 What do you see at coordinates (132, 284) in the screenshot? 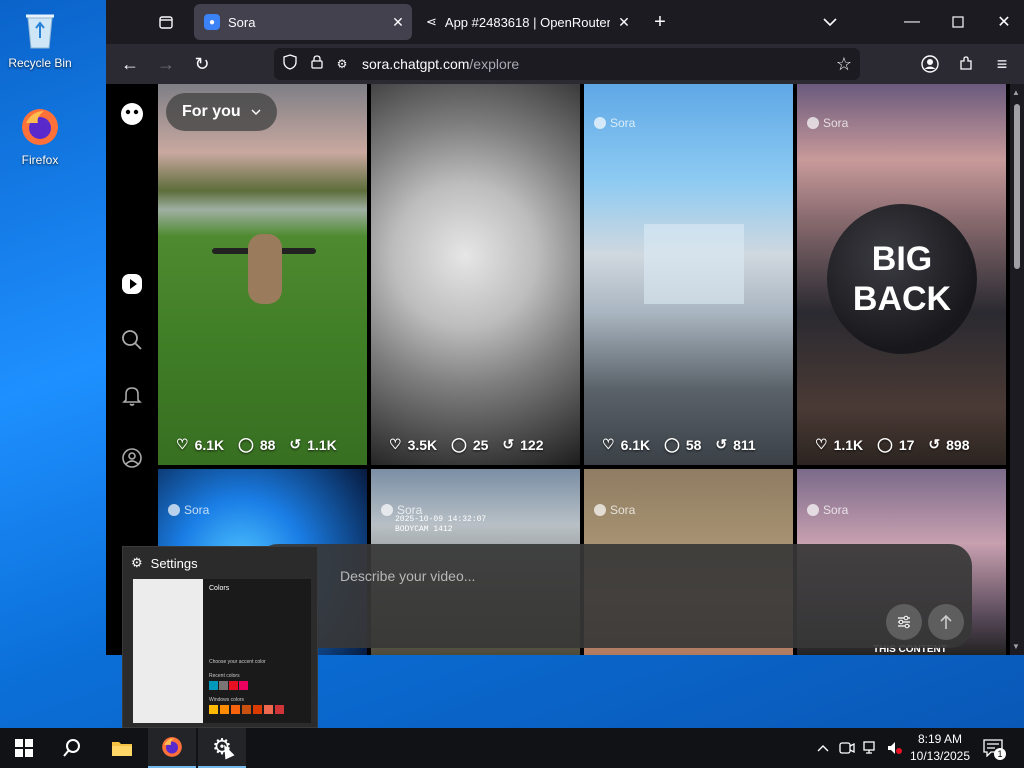
I see `play-icon` at bounding box center [132, 284].